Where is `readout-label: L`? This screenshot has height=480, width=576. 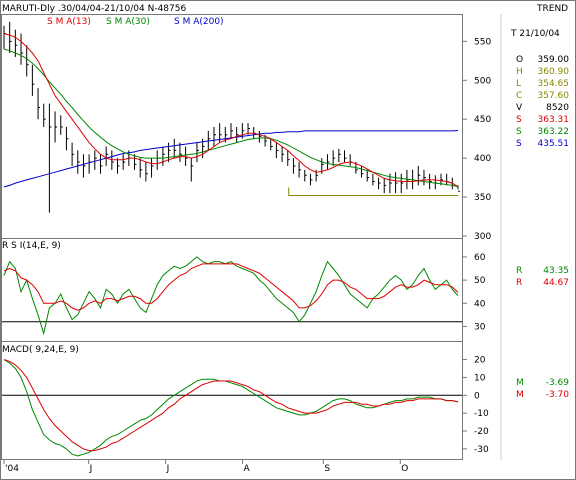 readout-label: L is located at coordinates (518, 84).